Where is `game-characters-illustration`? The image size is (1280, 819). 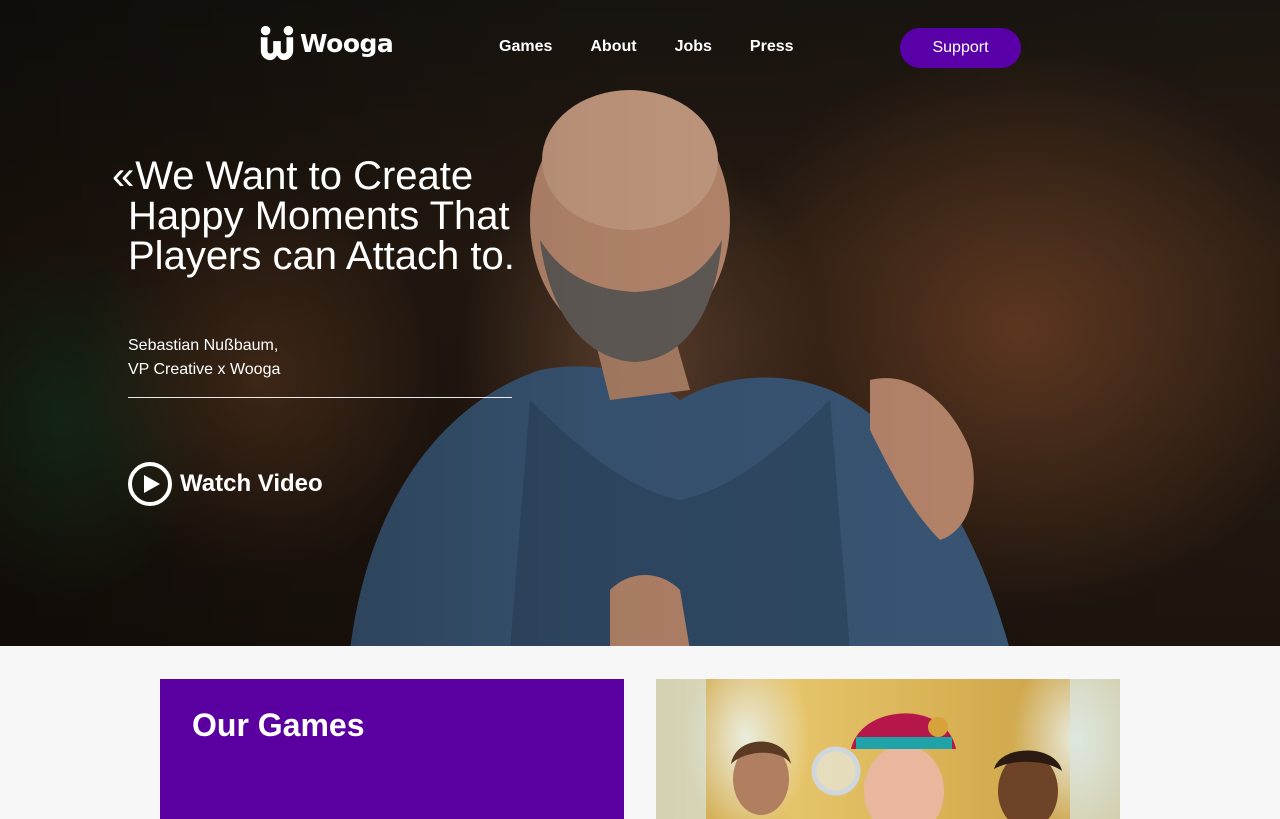 game-characters-illustration is located at coordinates (888, 749).